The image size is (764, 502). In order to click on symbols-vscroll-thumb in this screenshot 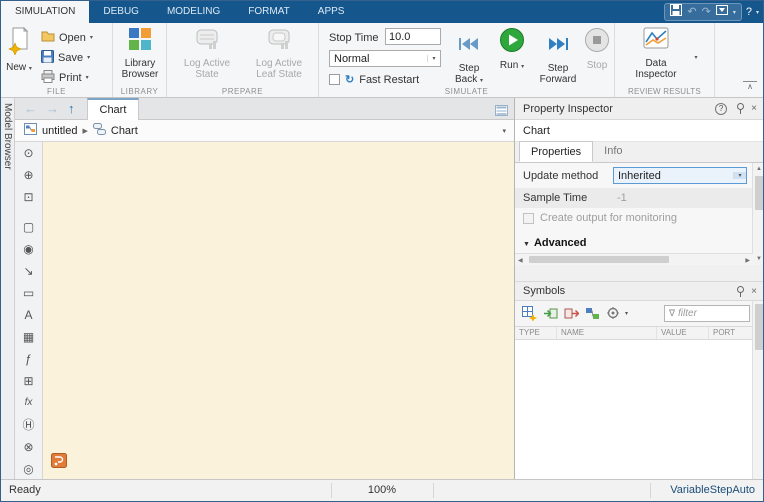, I will do `click(758, 327)`.